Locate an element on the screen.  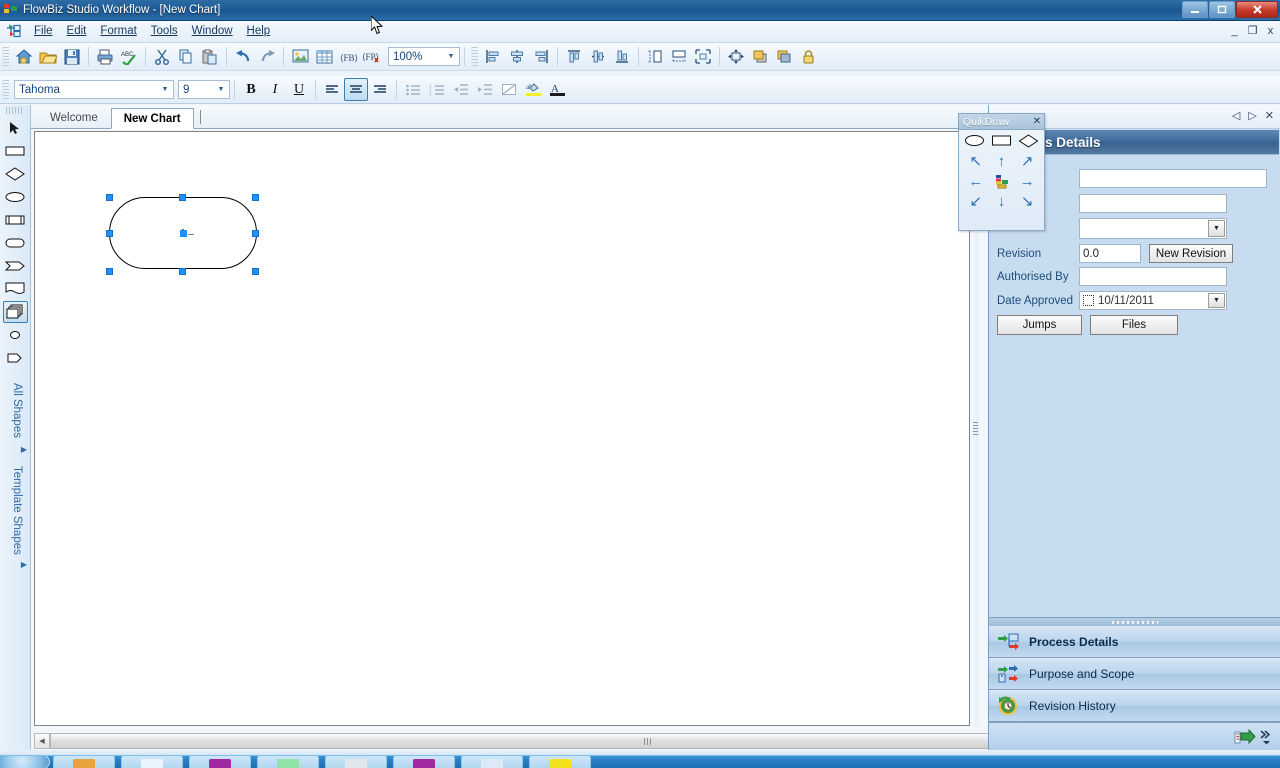
redo-button is located at coordinates (267, 56).